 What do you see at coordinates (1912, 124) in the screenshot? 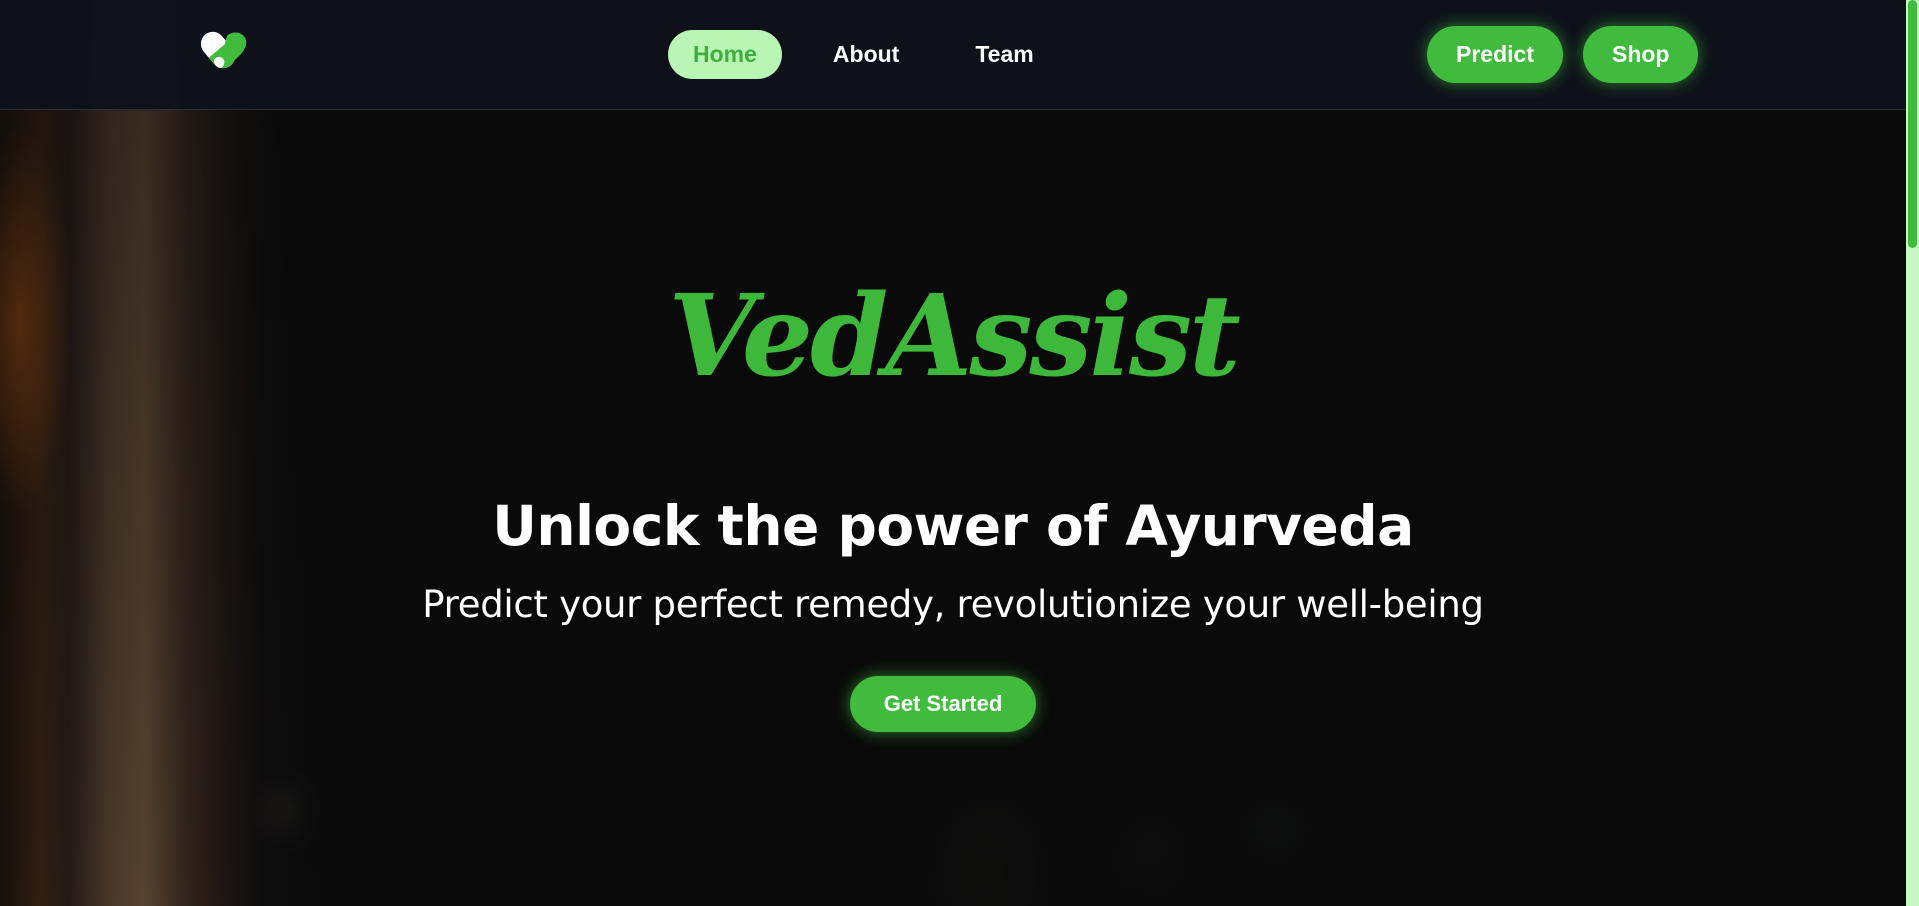
I see `scrollbar-thumb` at bounding box center [1912, 124].